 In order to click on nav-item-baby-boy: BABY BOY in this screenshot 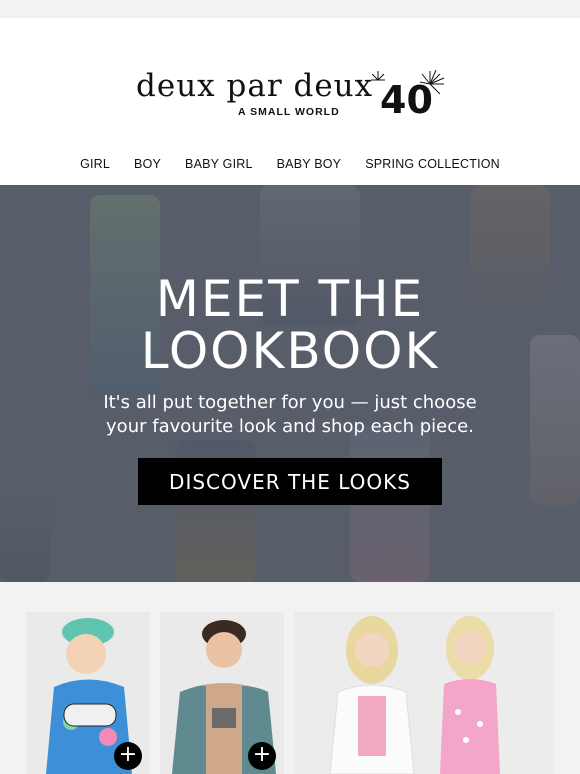, I will do `click(309, 164)`.